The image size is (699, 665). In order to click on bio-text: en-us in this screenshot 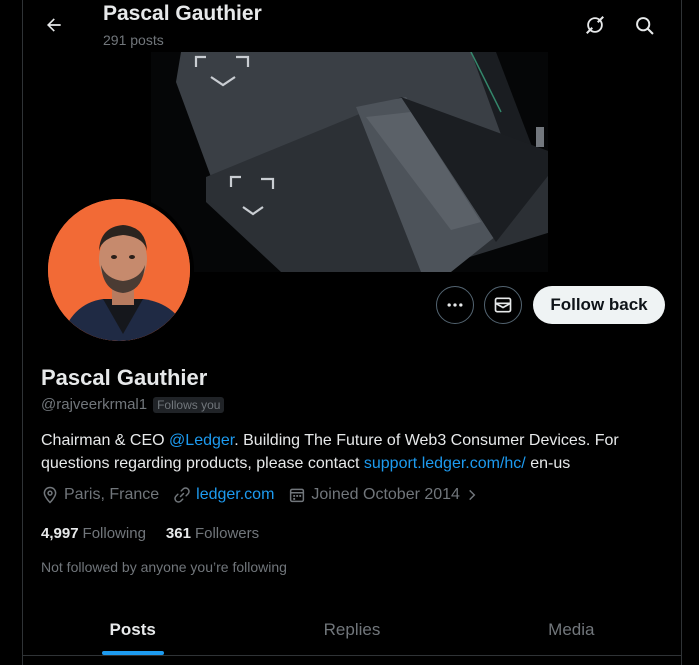, I will do `click(548, 463)`.